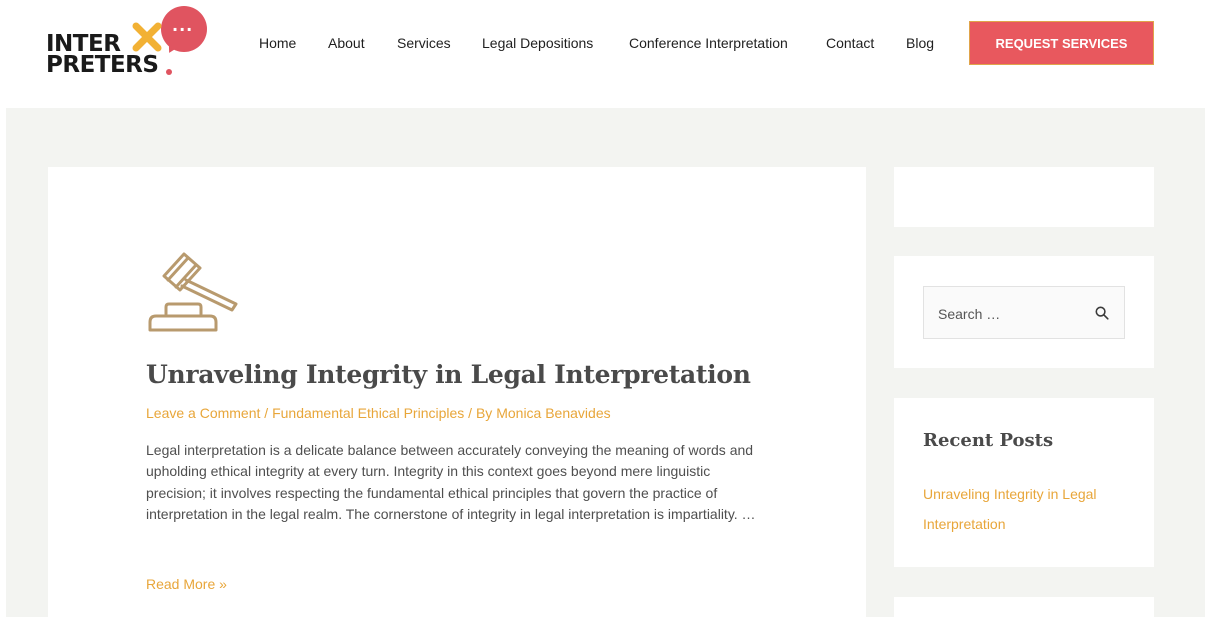  I want to click on nav-services: Services, so click(424, 43).